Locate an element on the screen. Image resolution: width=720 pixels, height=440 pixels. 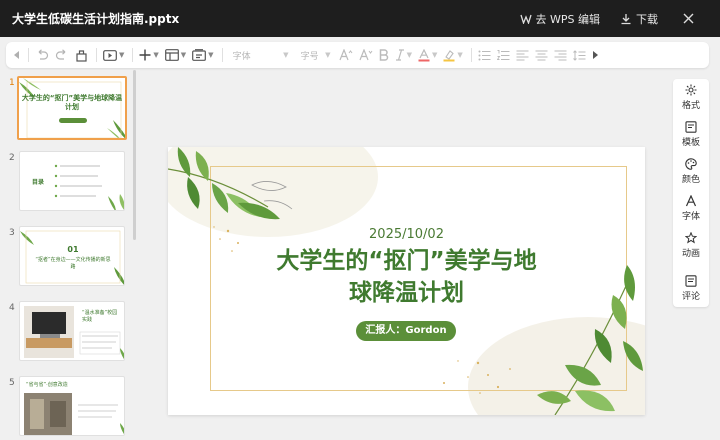
collapse-left-button is located at coordinates (17, 55).